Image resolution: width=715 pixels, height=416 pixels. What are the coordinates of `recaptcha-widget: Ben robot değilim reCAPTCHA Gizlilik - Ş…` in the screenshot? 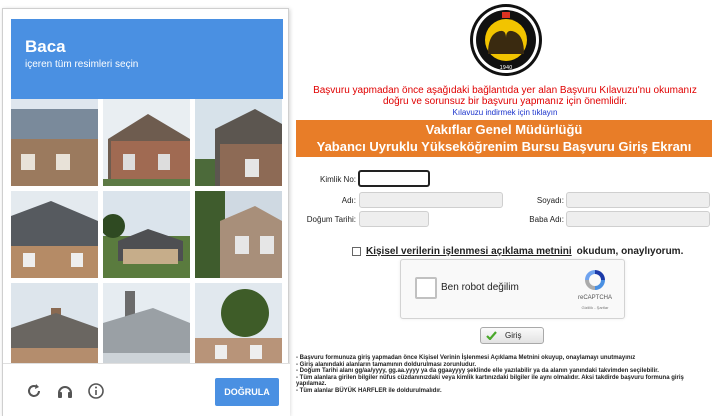 It's located at (512, 289).